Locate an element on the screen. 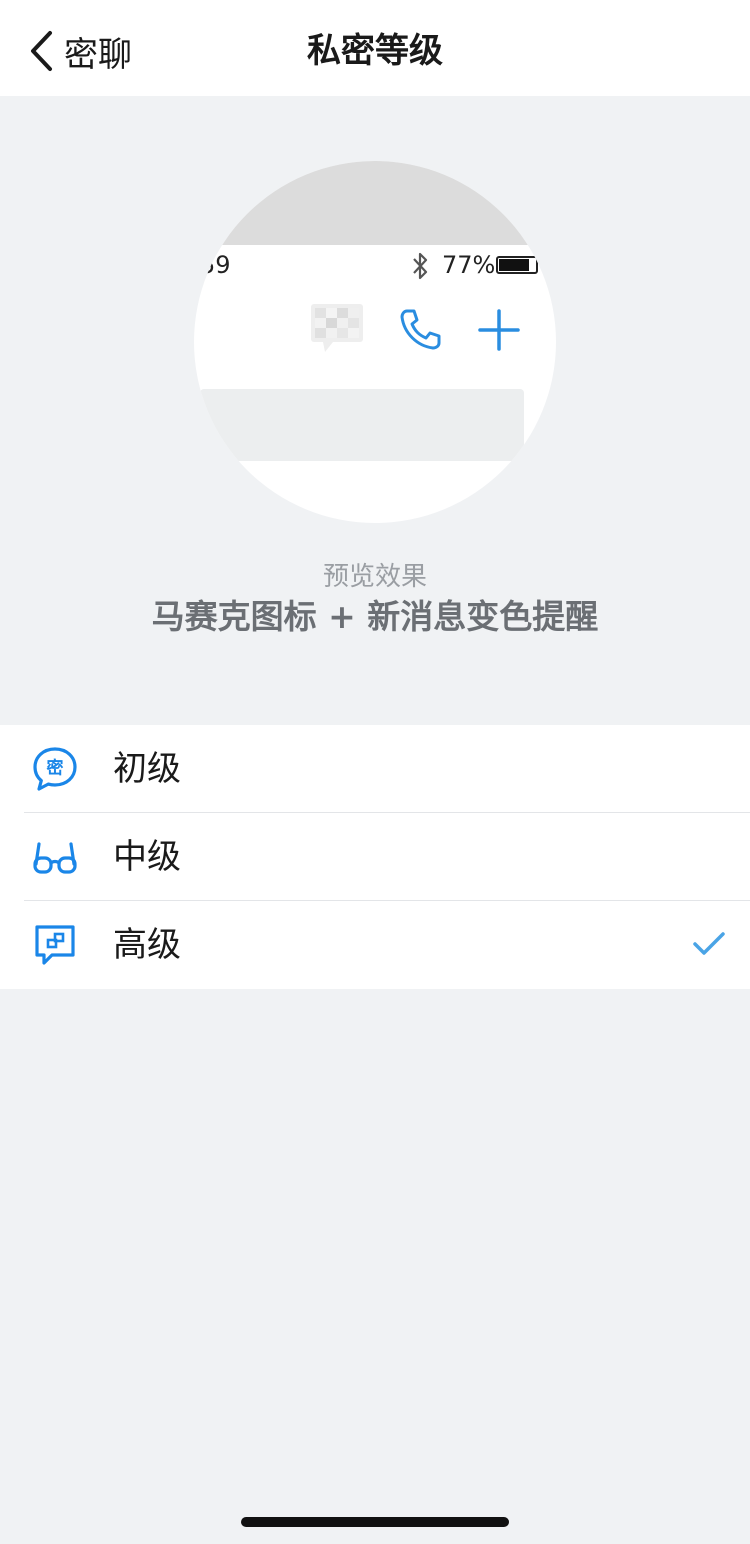 This screenshot has height=1544, width=750. navigation-bar: 密聊 私密等级 is located at coordinates (375, 48).